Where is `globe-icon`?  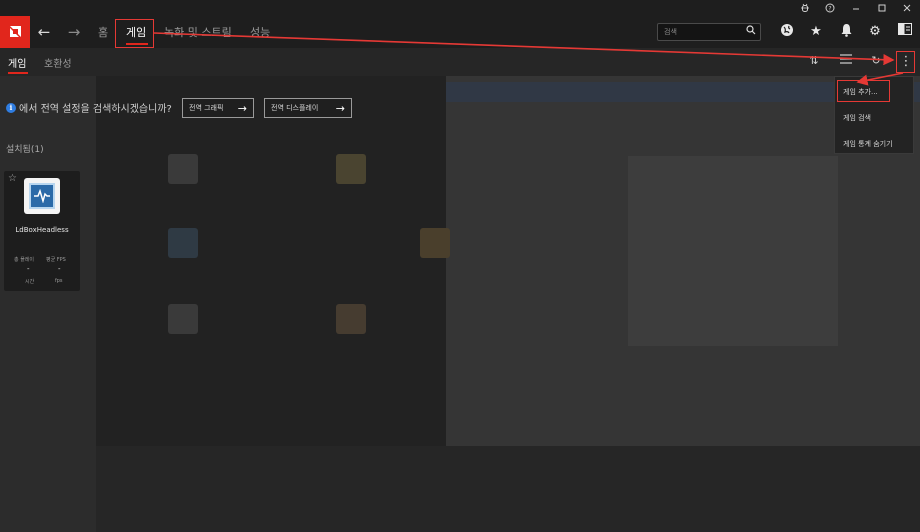 globe-icon is located at coordinates (787, 32).